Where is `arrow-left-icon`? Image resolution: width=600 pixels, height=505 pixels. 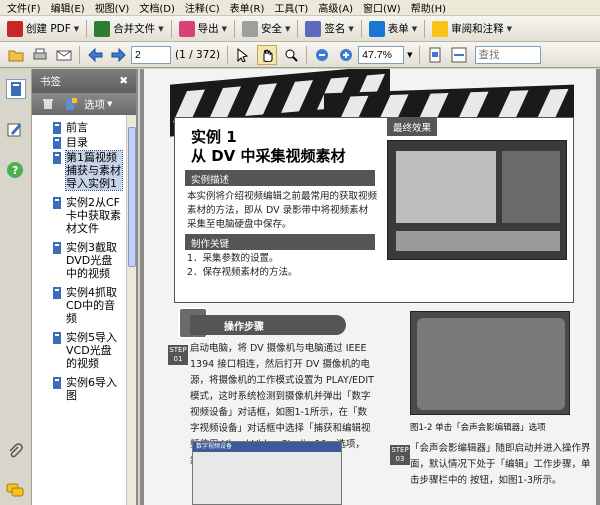 arrow-left-icon is located at coordinates (95, 54).